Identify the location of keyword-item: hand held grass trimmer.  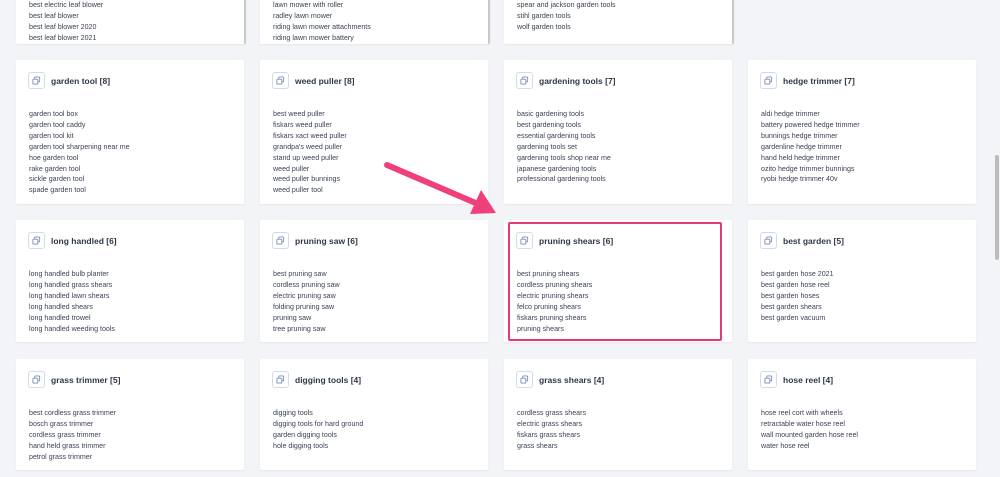
(136, 446).